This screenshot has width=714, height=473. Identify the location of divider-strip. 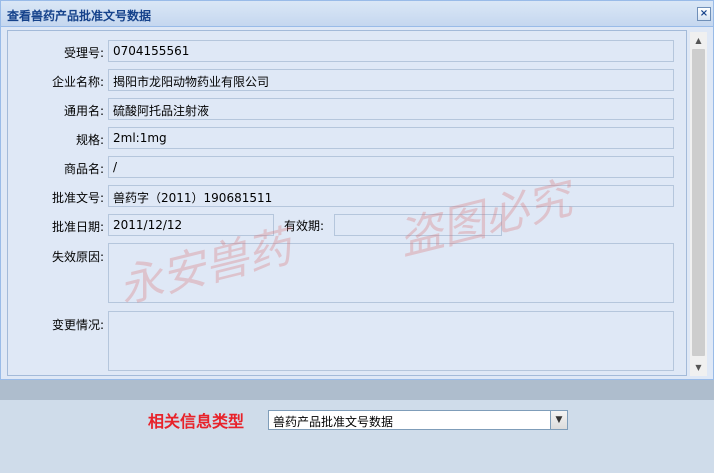
(357, 390).